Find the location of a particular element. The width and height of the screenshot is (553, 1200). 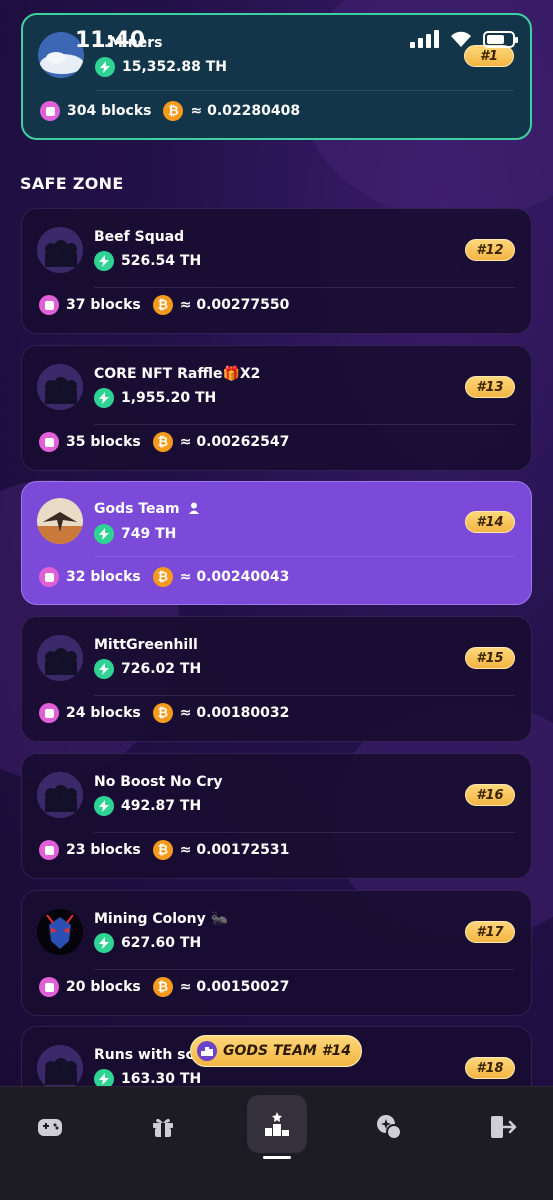

hashrate-row: 492.87 TH is located at coordinates (147, 806).